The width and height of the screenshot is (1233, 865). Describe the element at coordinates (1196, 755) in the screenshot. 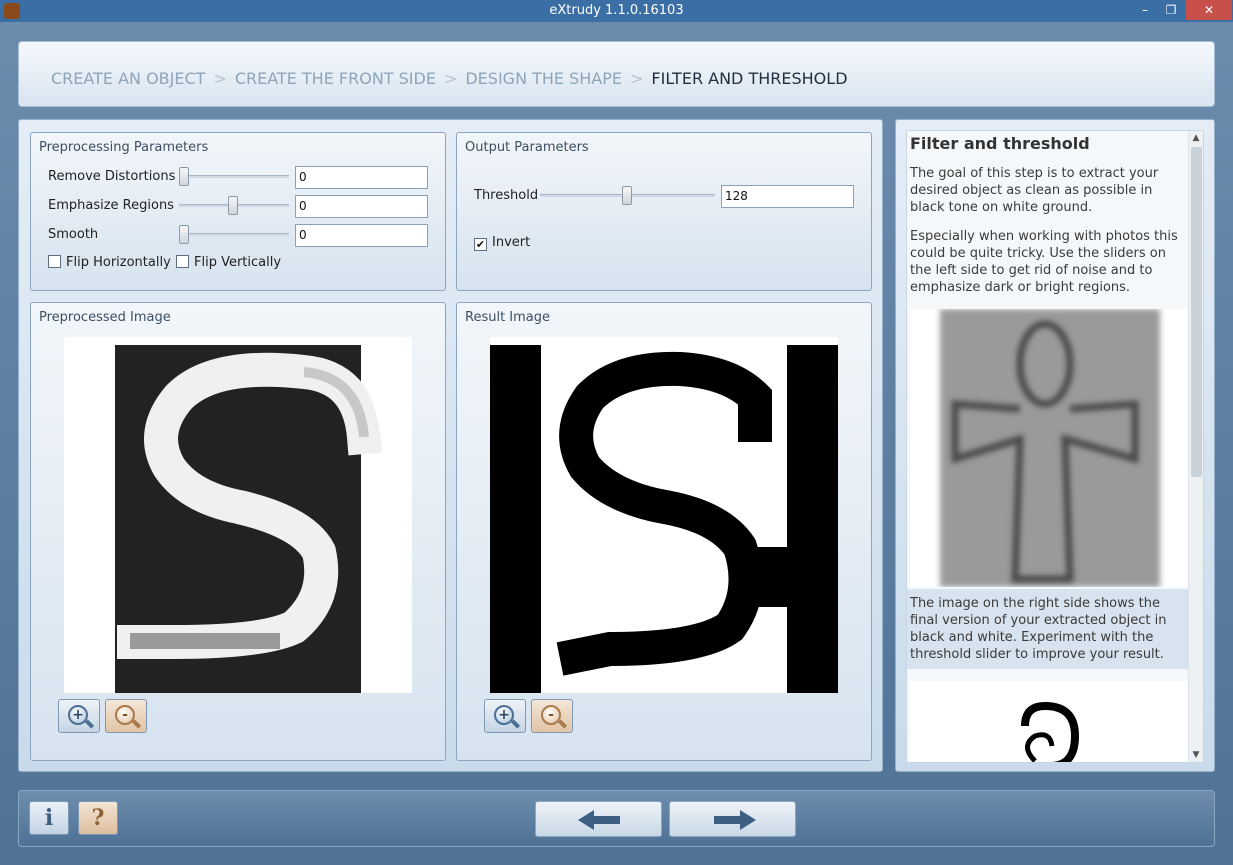

I see `scroll-down-icon: ▼` at that location.